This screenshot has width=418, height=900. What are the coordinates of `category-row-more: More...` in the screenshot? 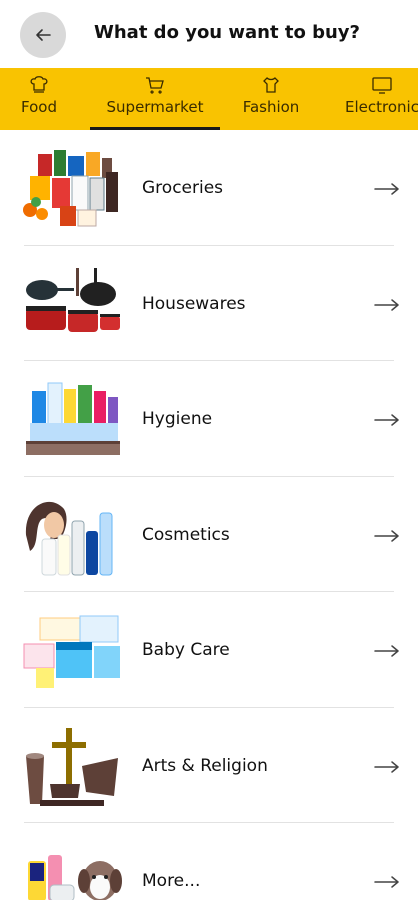 It's located at (209, 861).